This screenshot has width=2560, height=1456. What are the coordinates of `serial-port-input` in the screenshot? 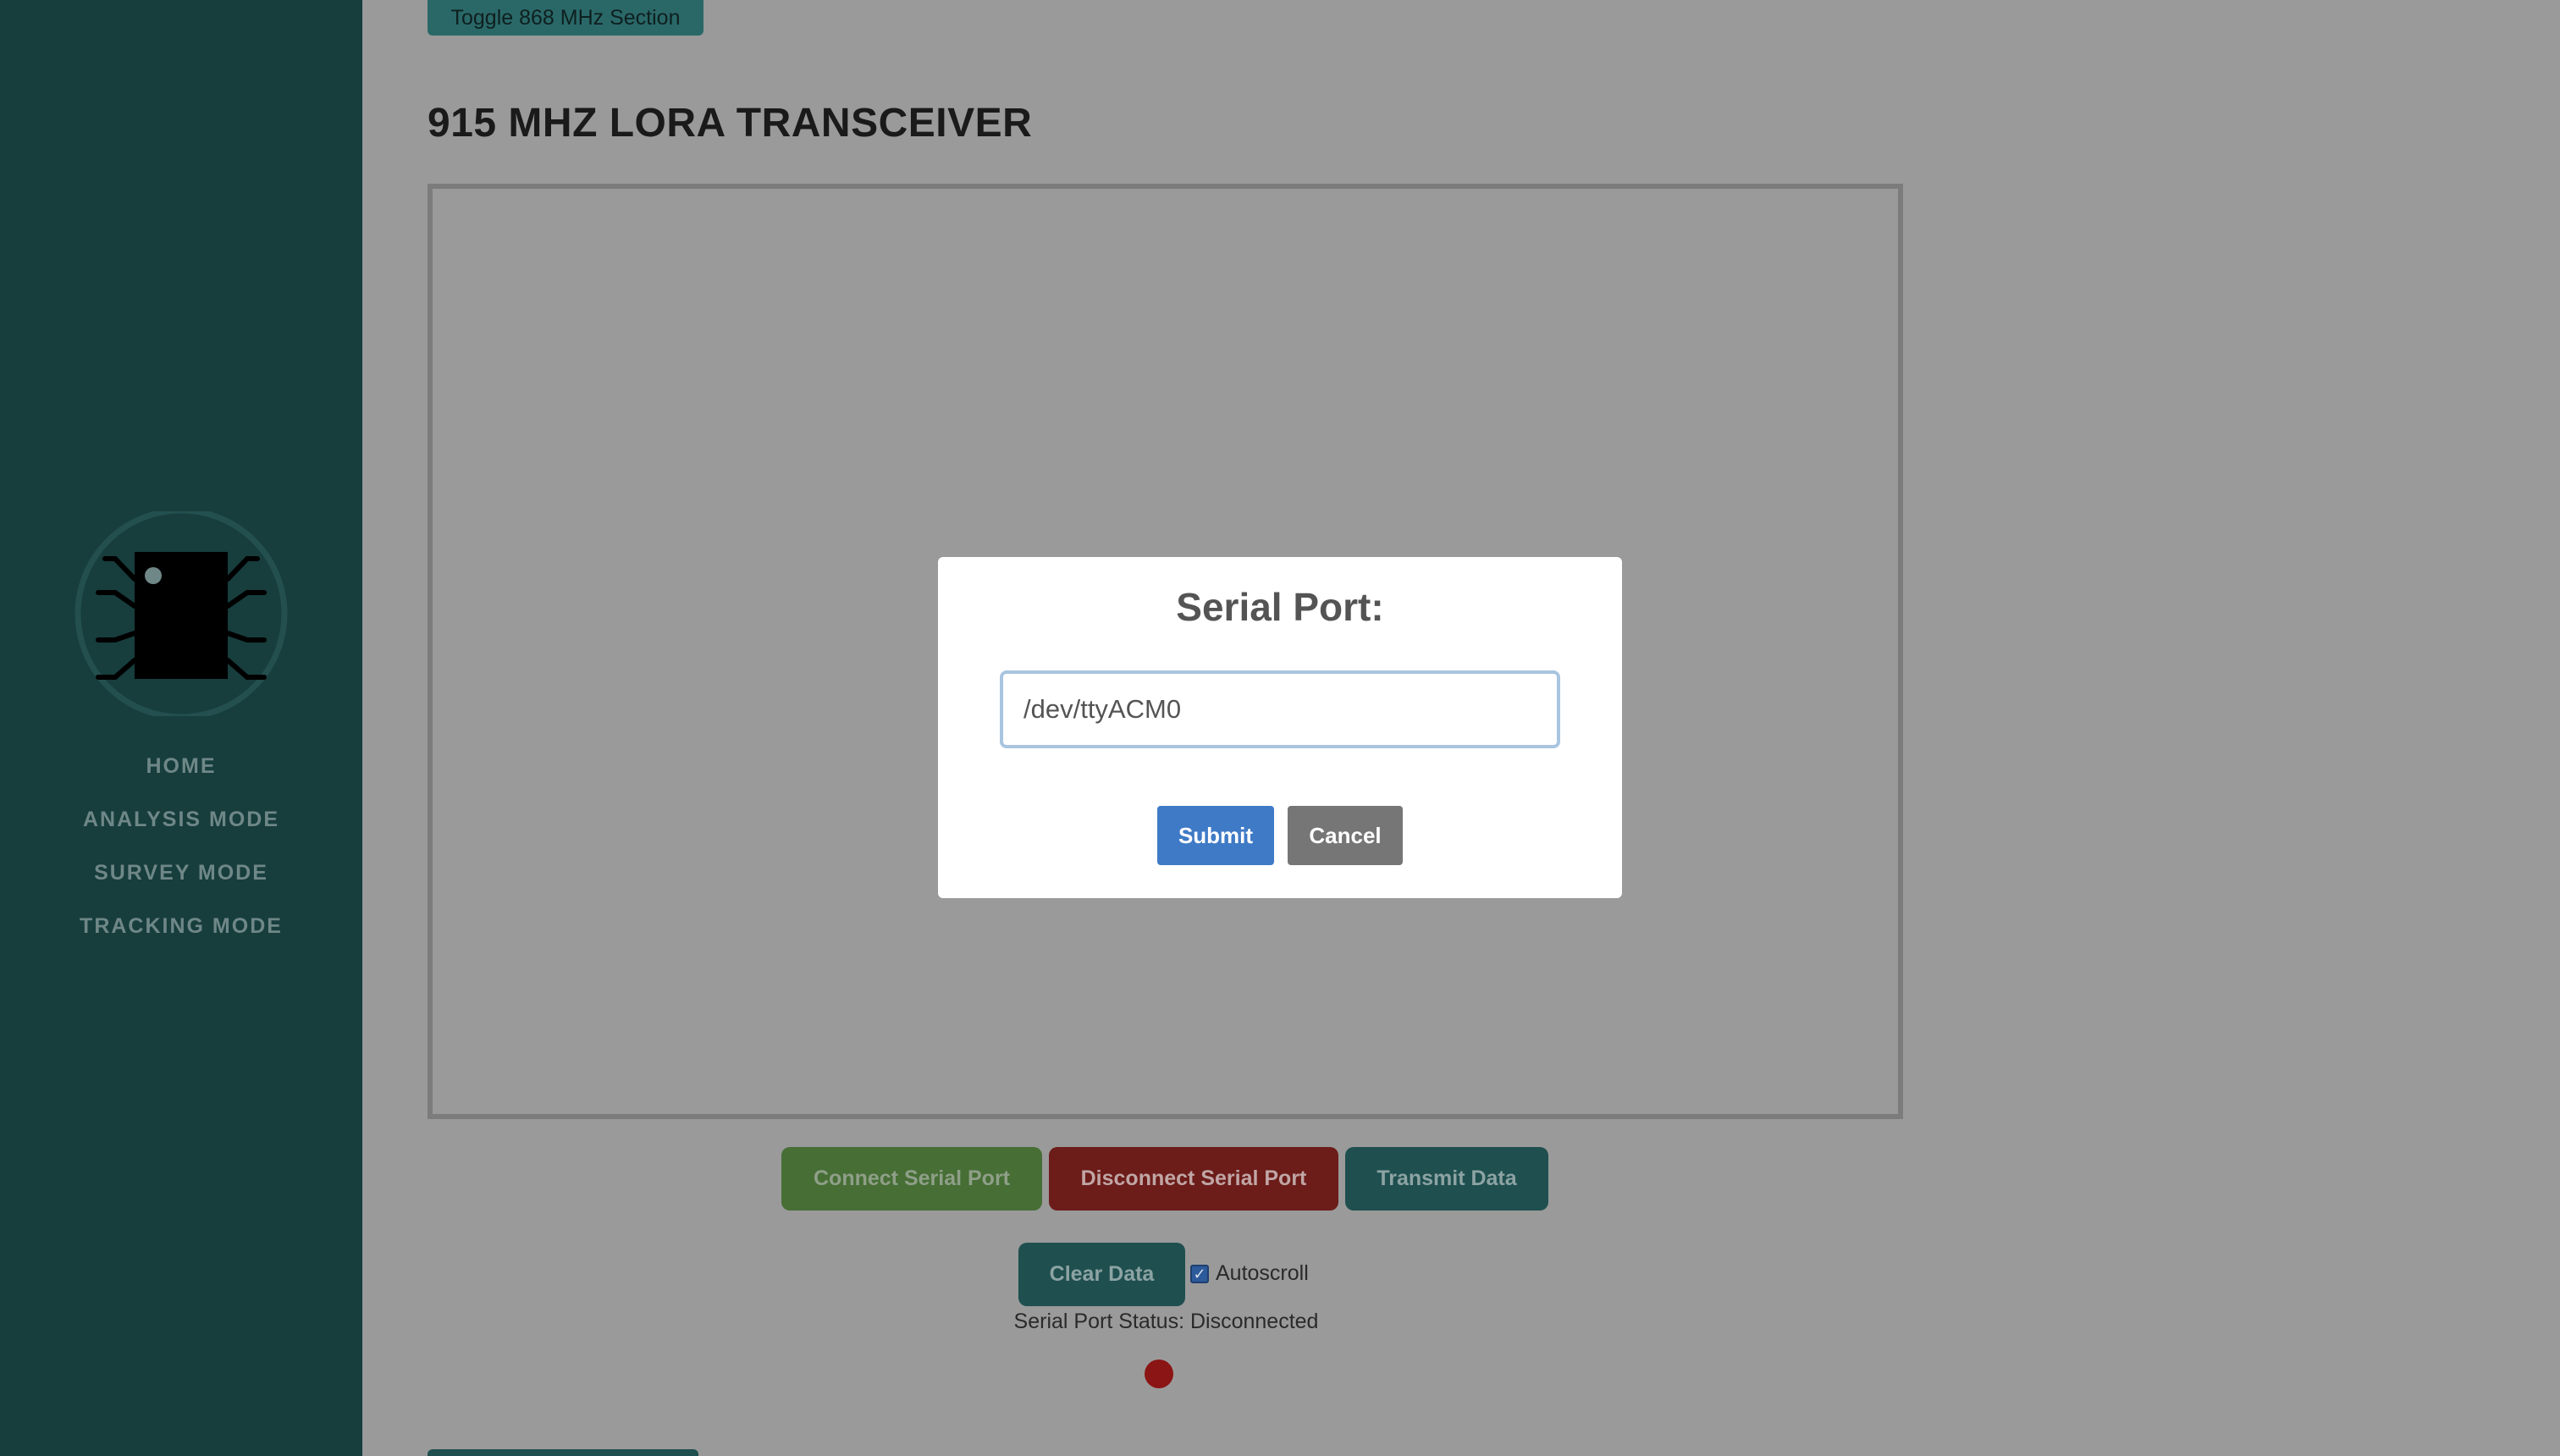 It's located at (1280, 709).